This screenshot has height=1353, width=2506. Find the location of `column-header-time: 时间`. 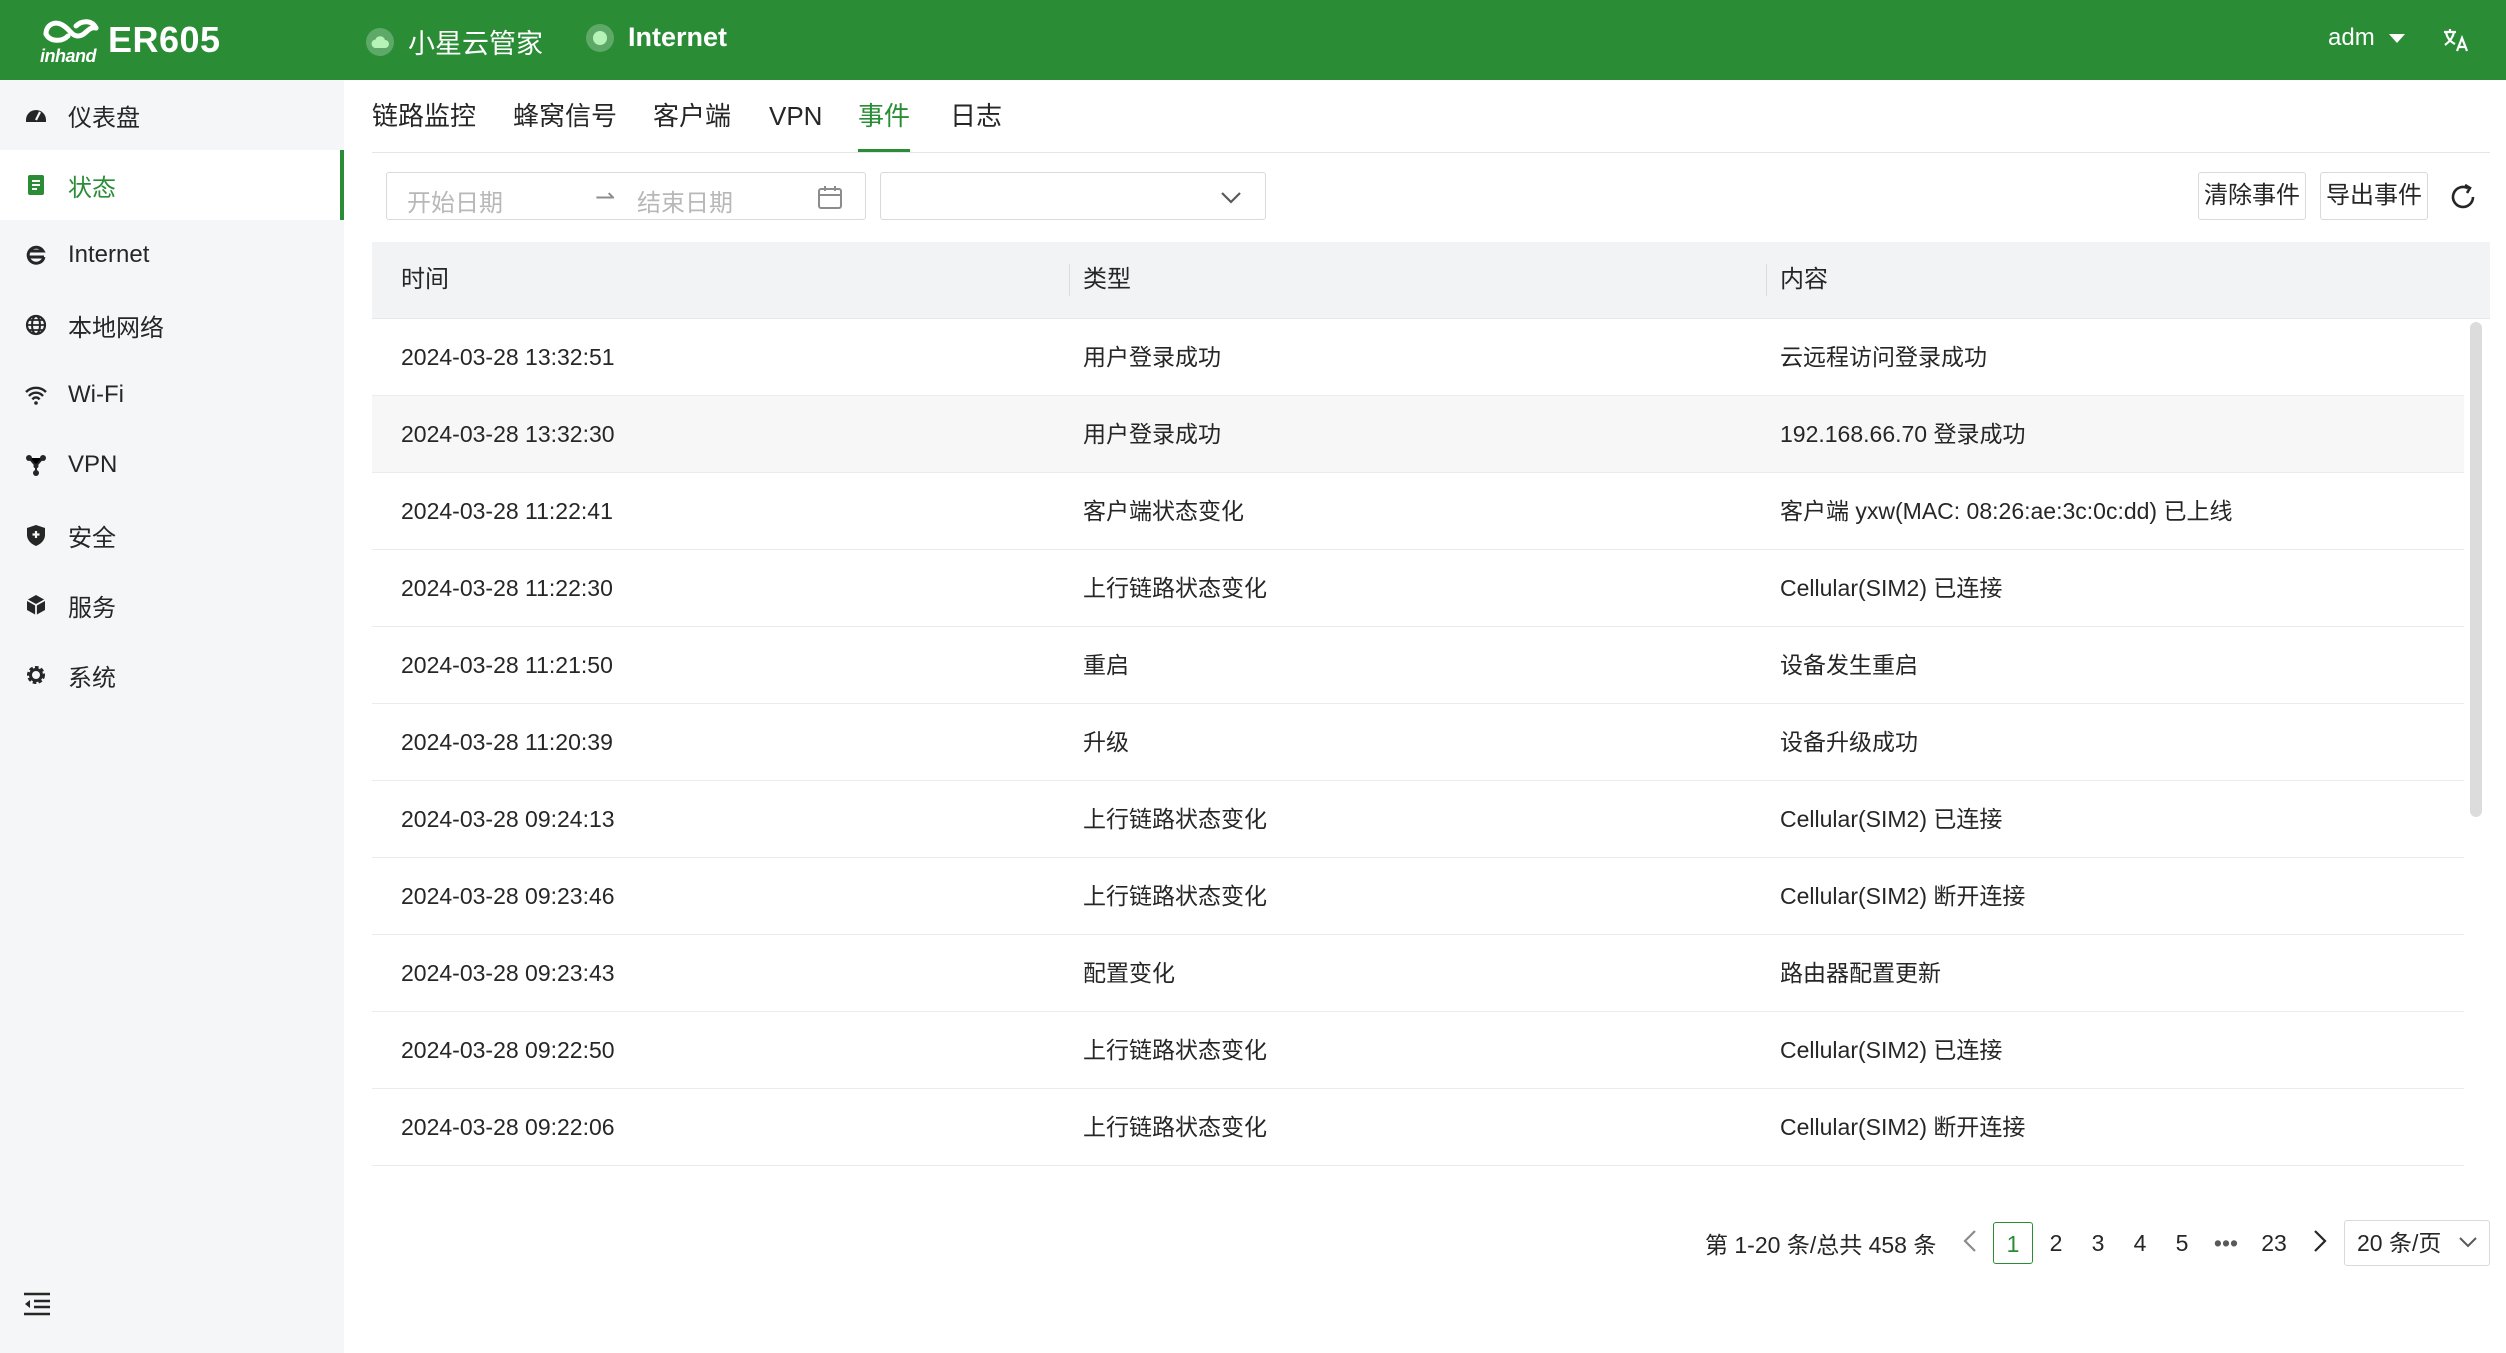

column-header-time: 时间 is located at coordinates (425, 279).